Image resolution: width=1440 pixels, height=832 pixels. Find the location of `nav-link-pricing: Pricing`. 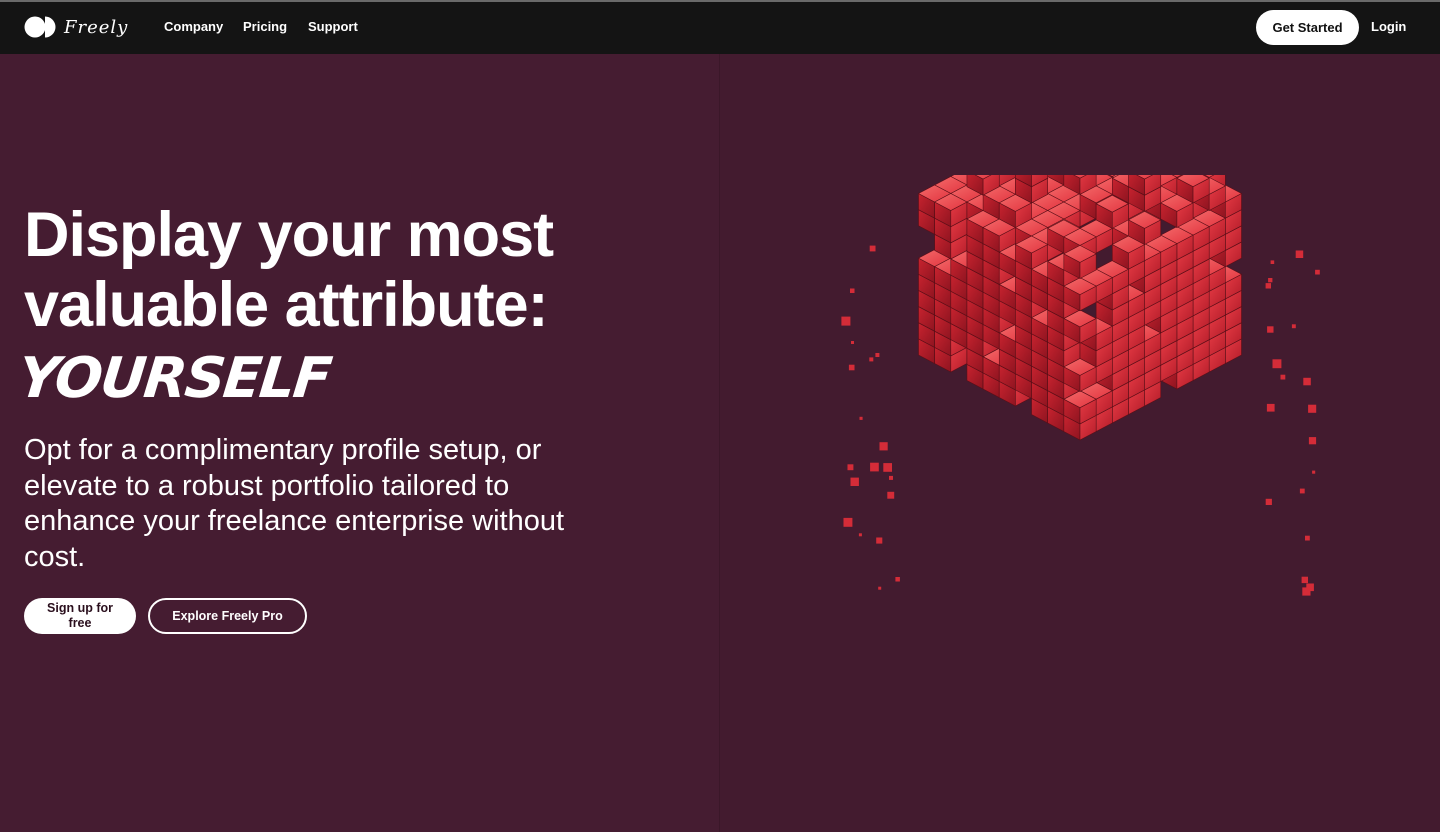

nav-link-pricing: Pricing is located at coordinates (265, 26).